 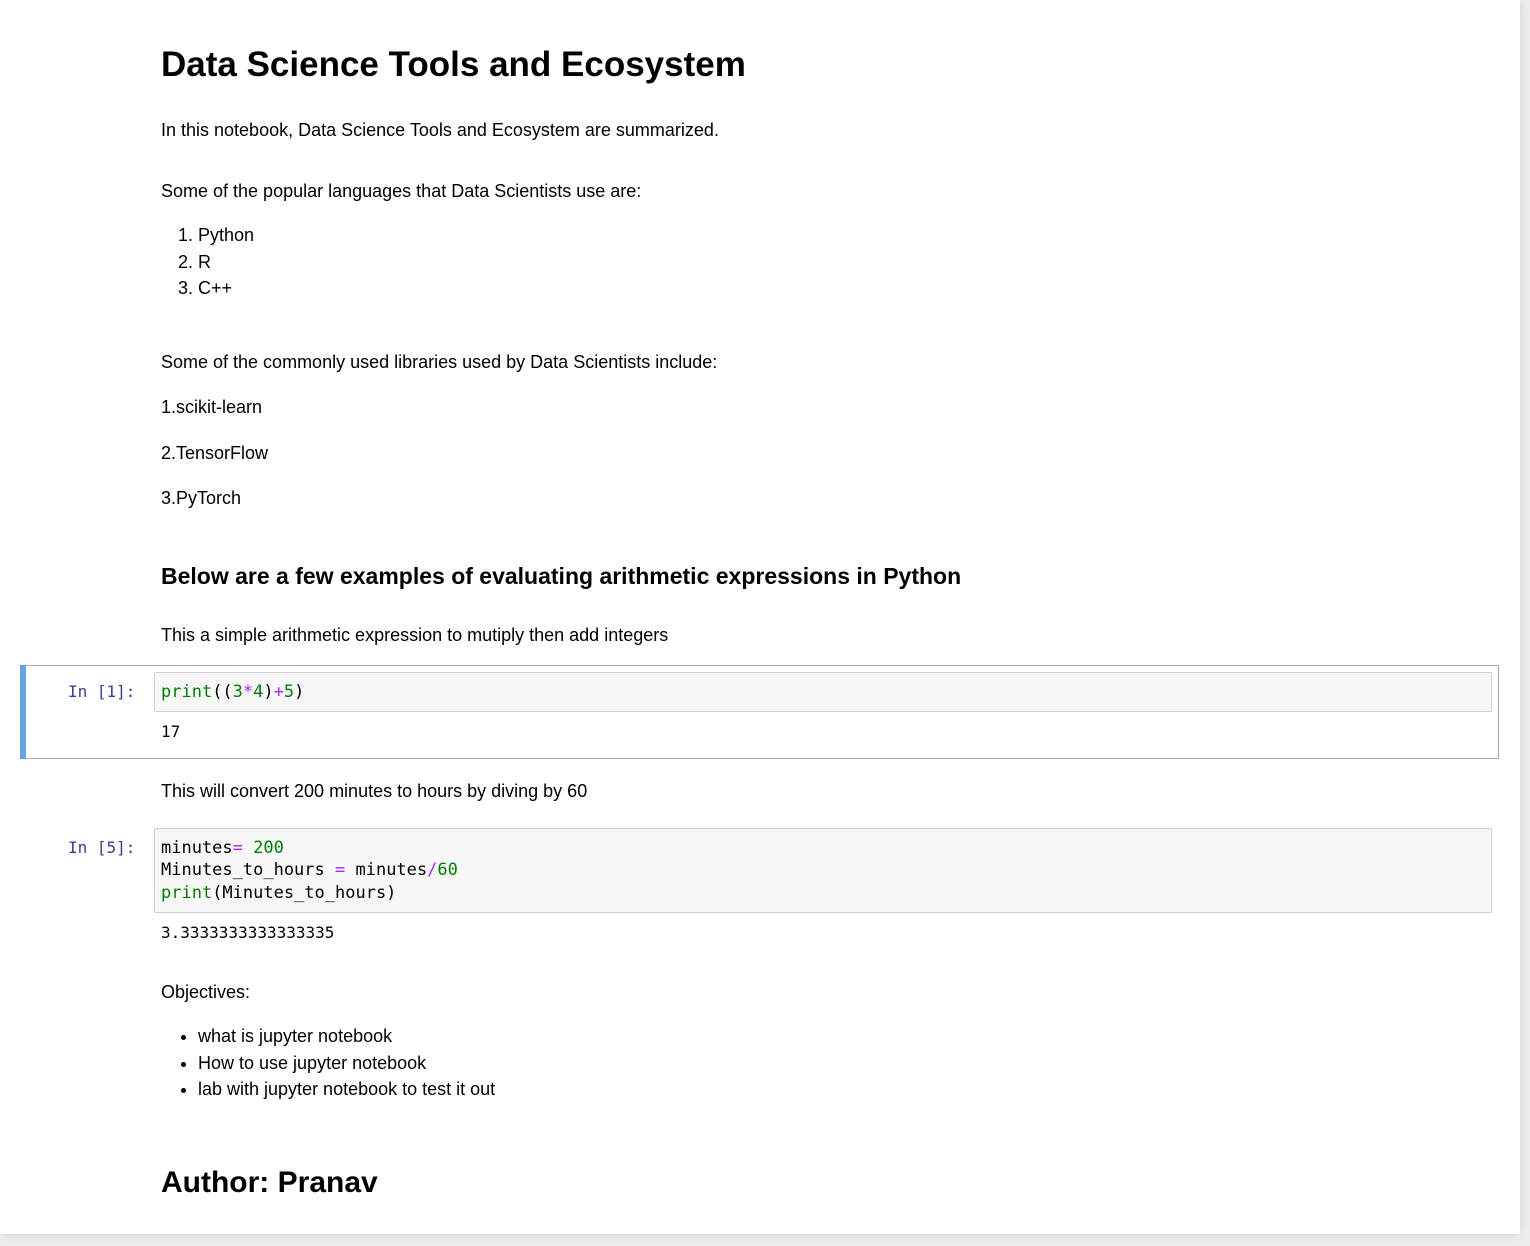 I want to click on cell-selection-bar, so click(x=23, y=712).